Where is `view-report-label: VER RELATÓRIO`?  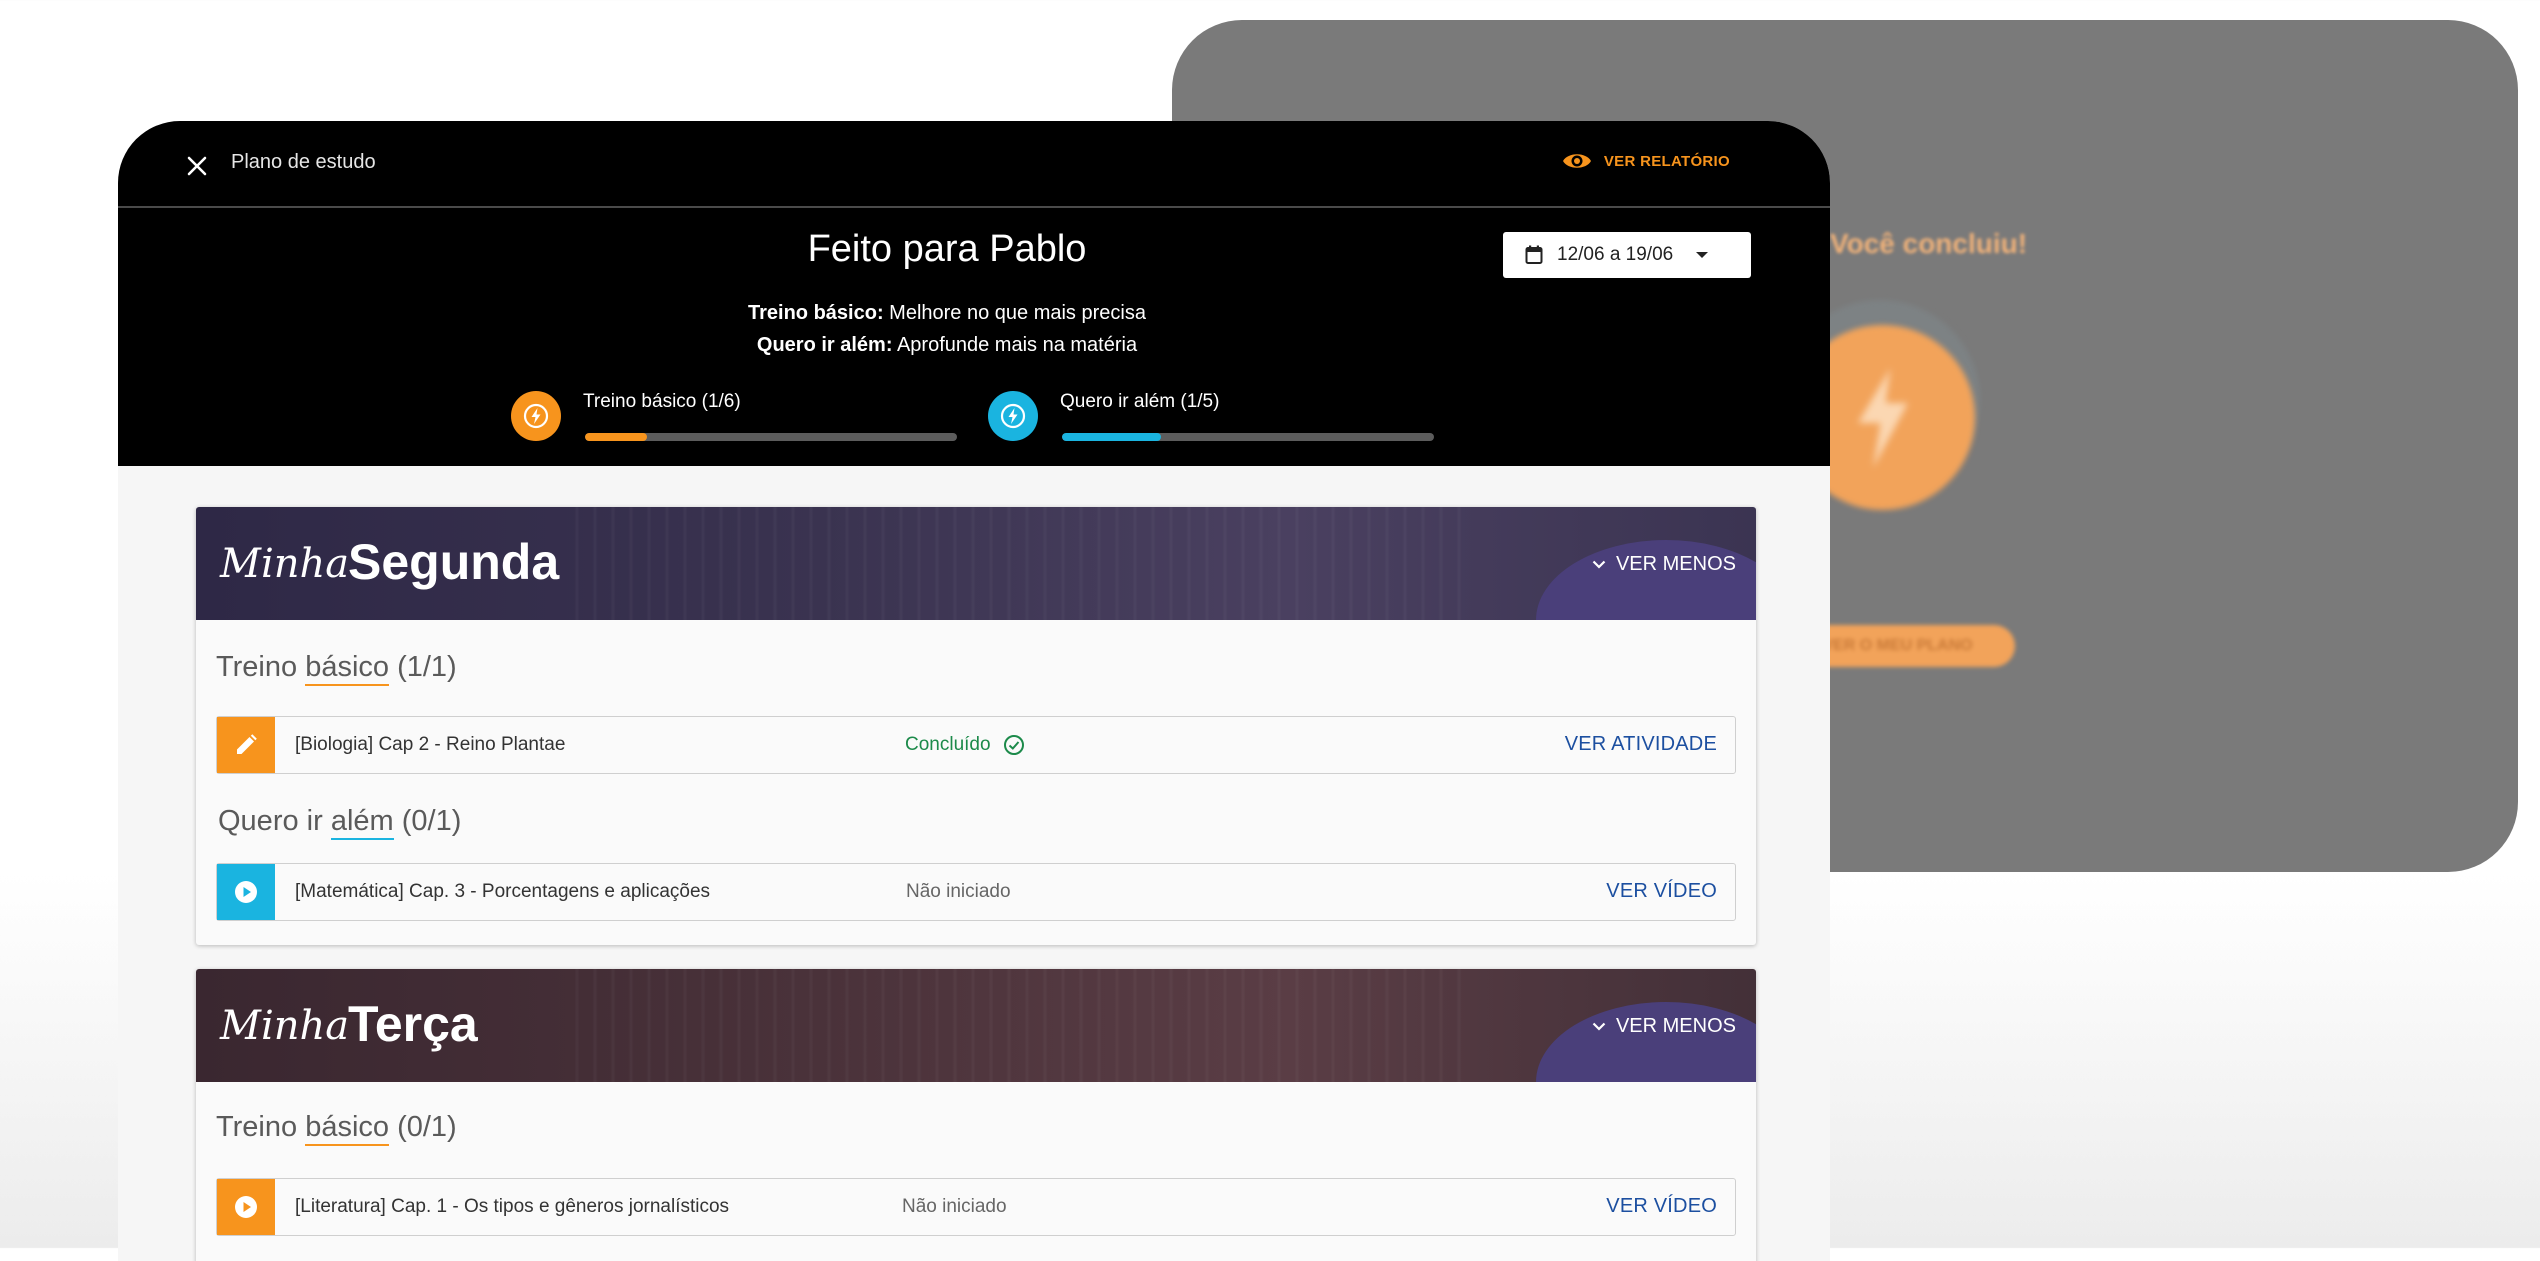 view-report-label: VER RELATÓRIO is located at coordinates (1666, 161).